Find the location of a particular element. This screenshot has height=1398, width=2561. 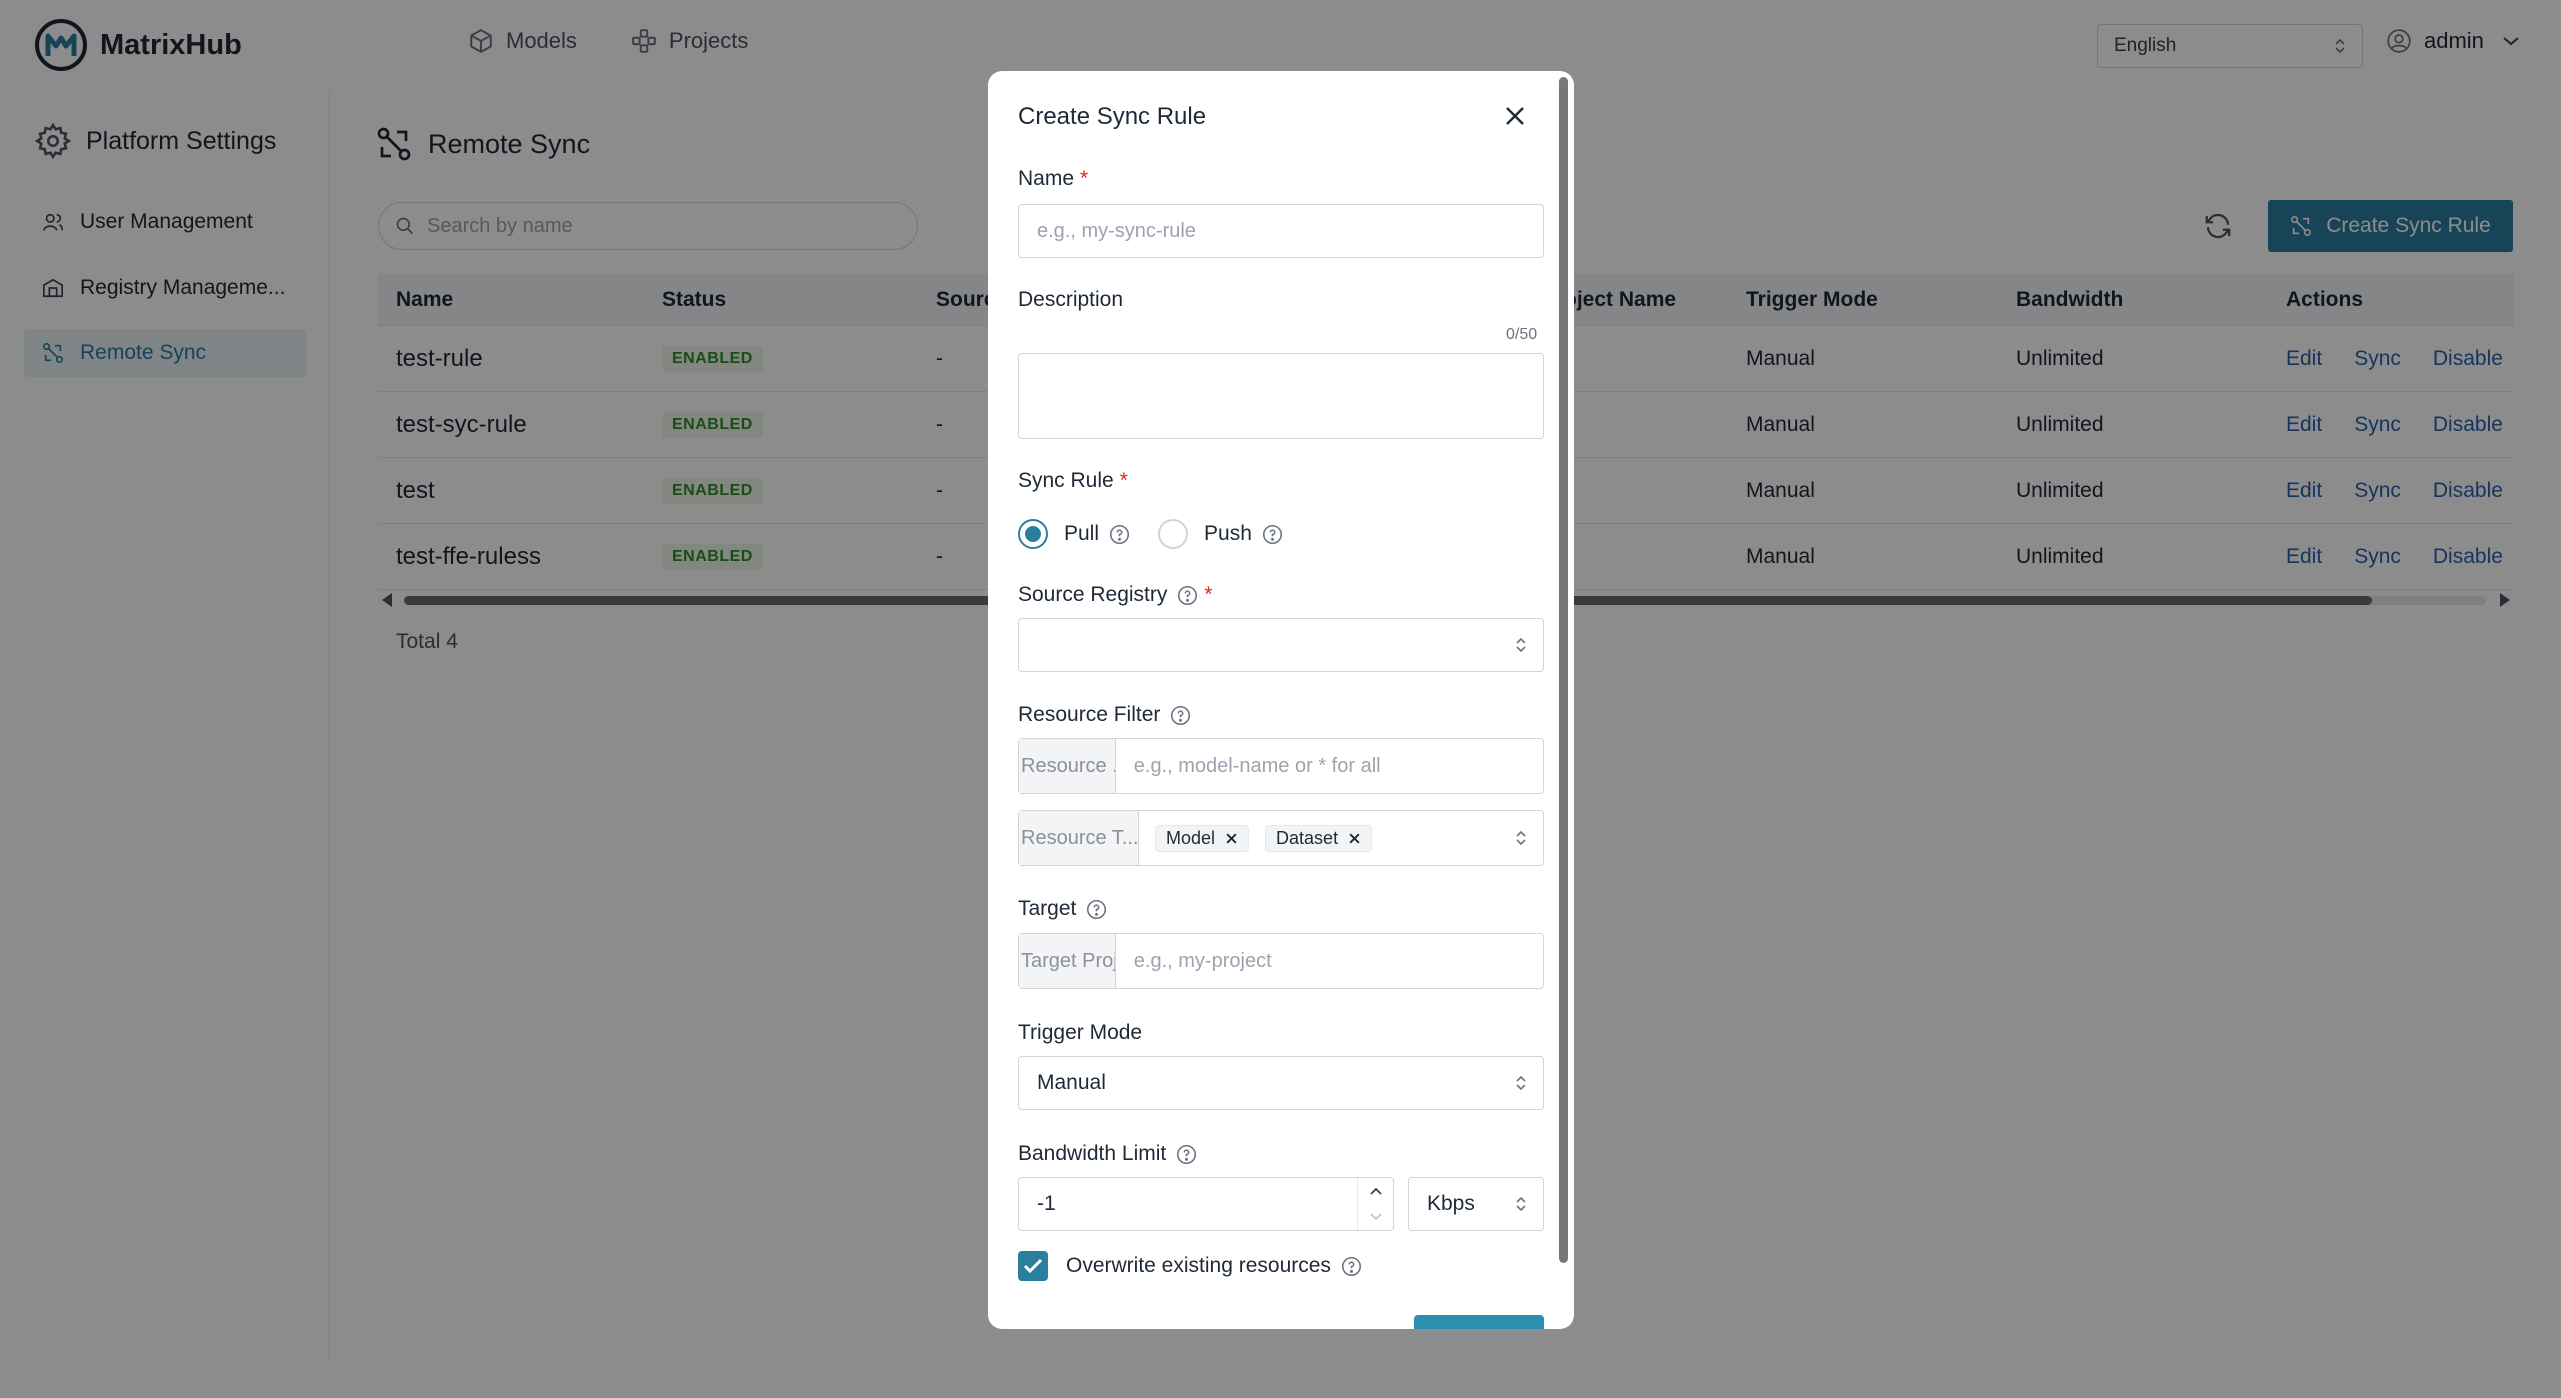

sync-rule-radio-group: Pull Push is located at coordinates (1164, 534).